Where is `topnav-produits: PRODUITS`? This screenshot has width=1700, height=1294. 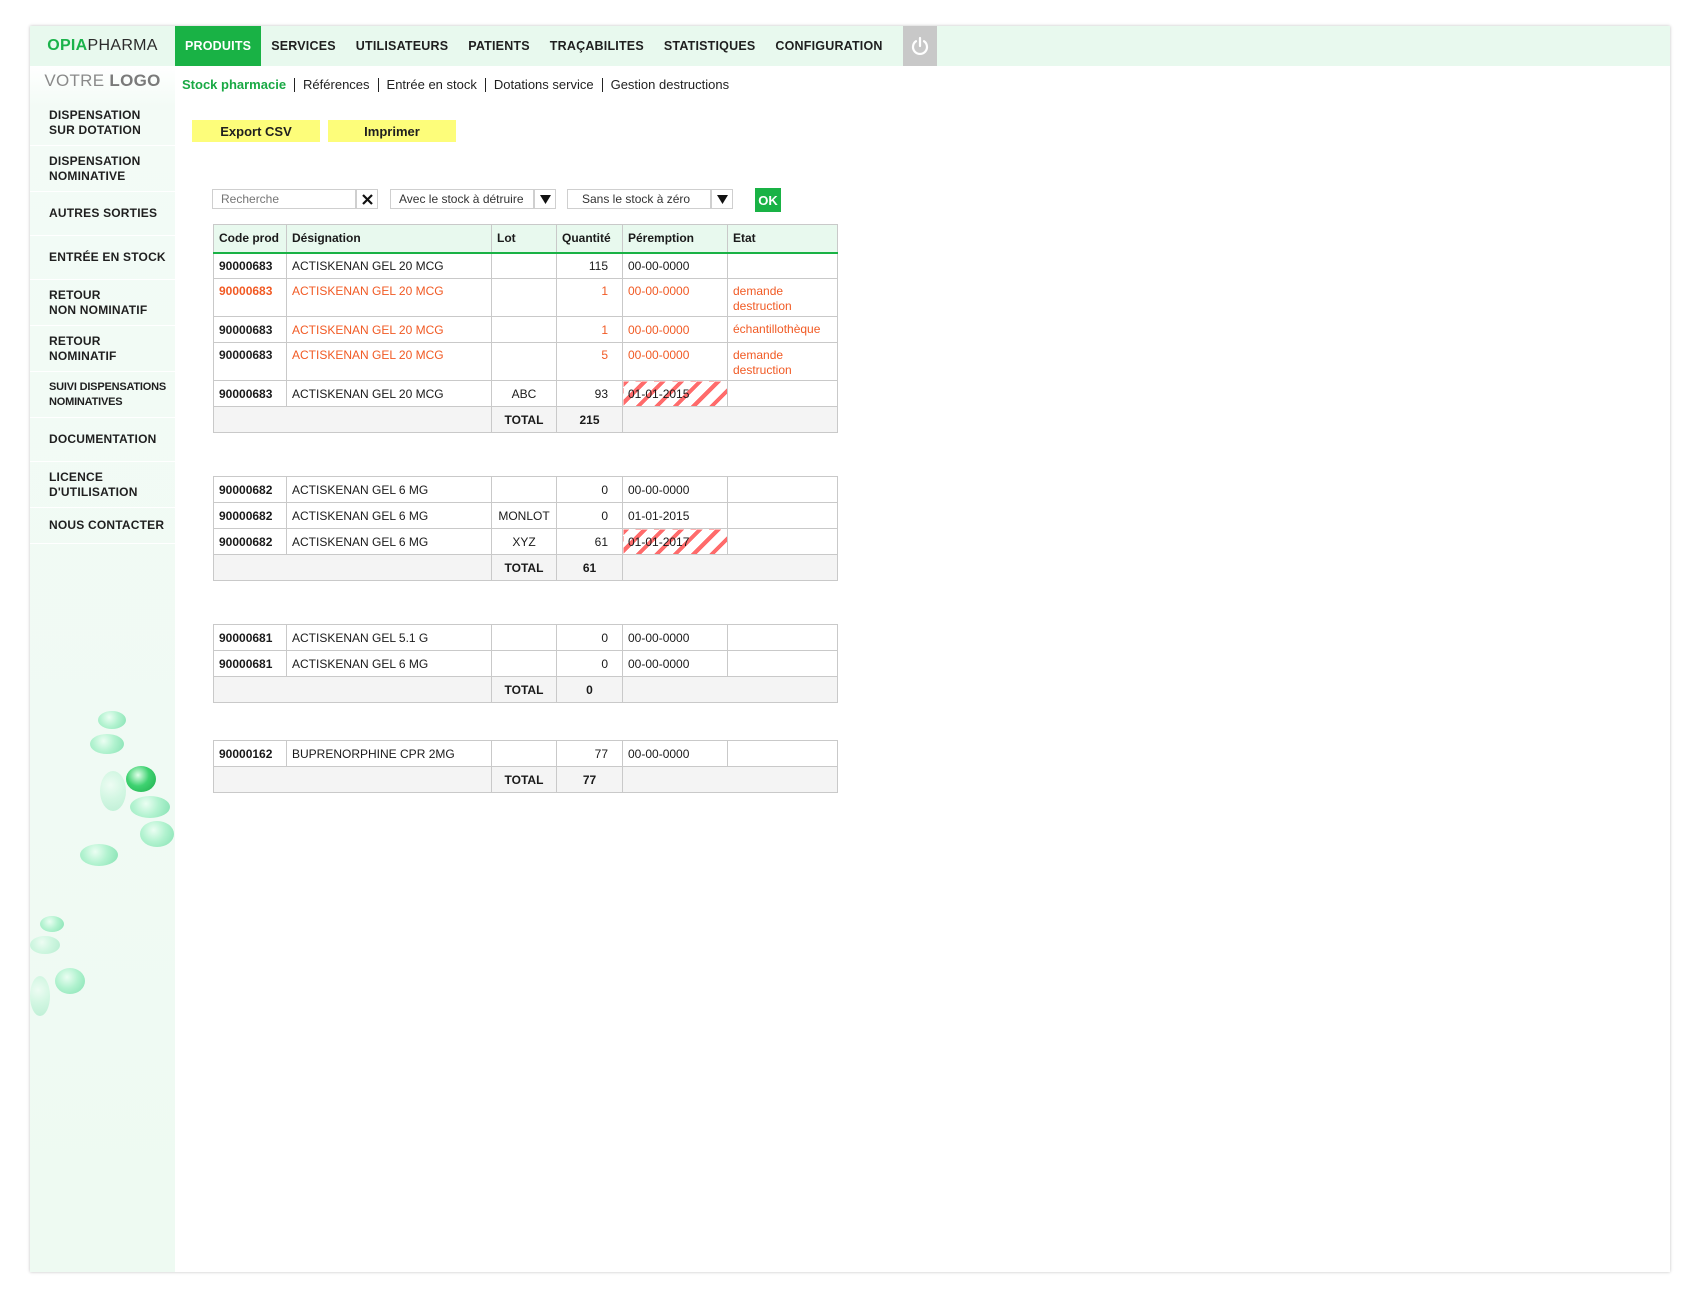 topnav-produits: PRODUITS is located at coordinates (218, 46).